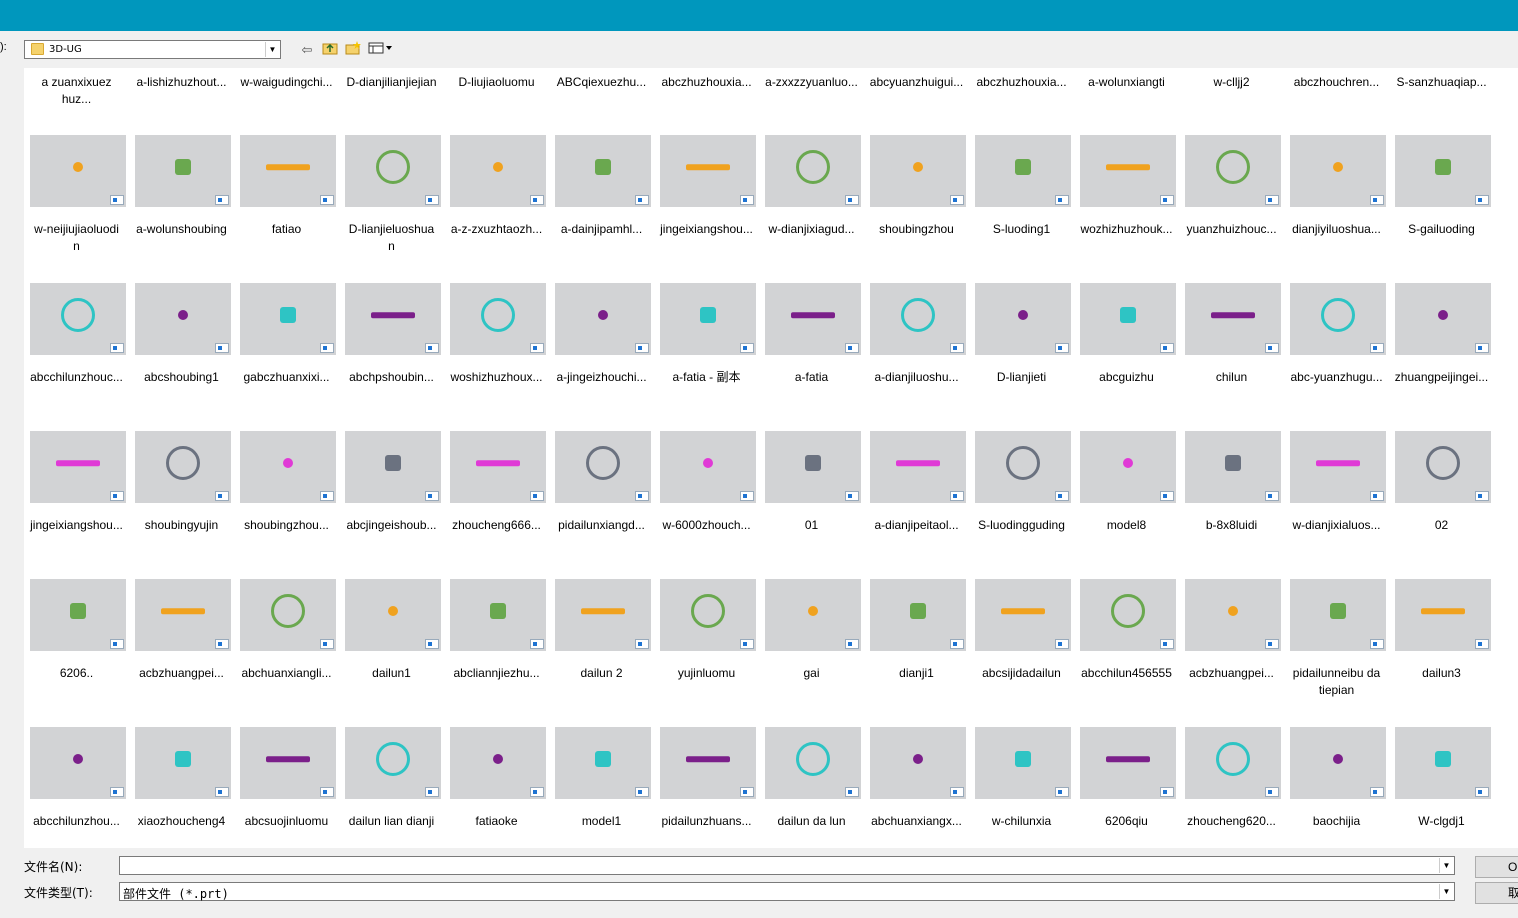 The height and width of the screenshot is (918, 1518). Describe the element at coordinates (76, 653) in the screenshot. I see `file-item: 6206..` at that location.